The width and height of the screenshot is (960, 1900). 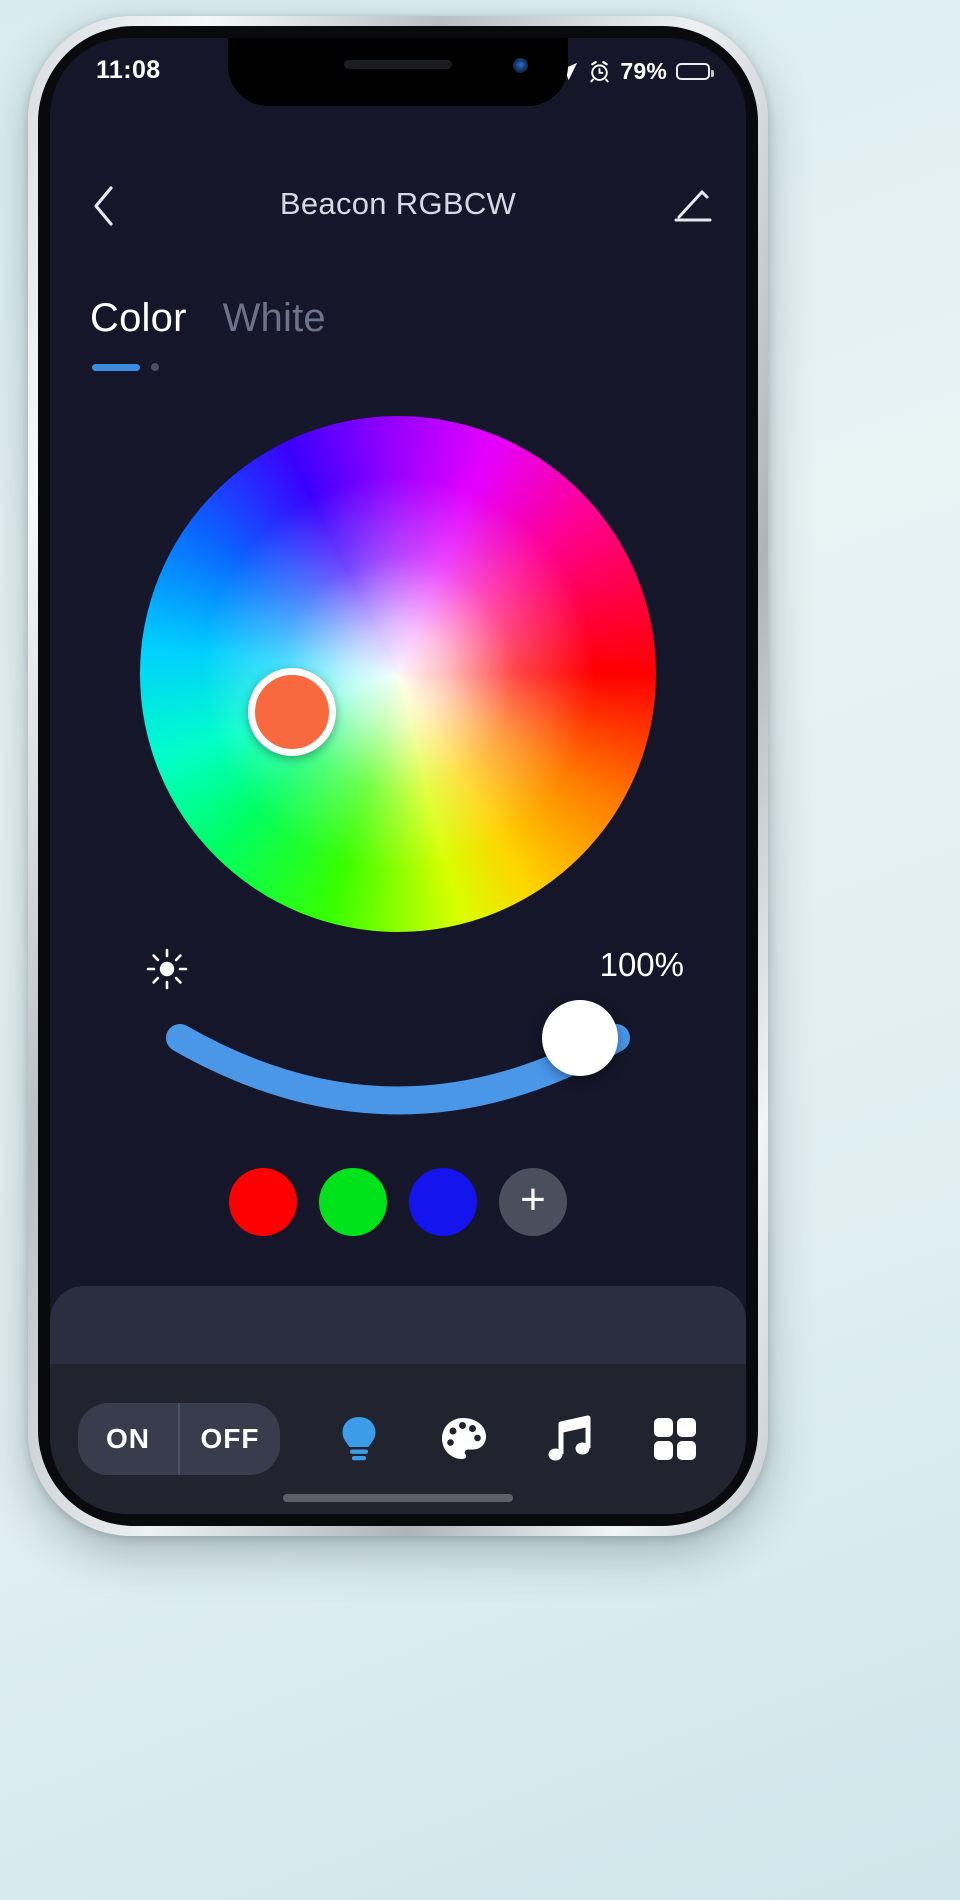 I want to click on music-note-icon, so click(x=569, y=1438).